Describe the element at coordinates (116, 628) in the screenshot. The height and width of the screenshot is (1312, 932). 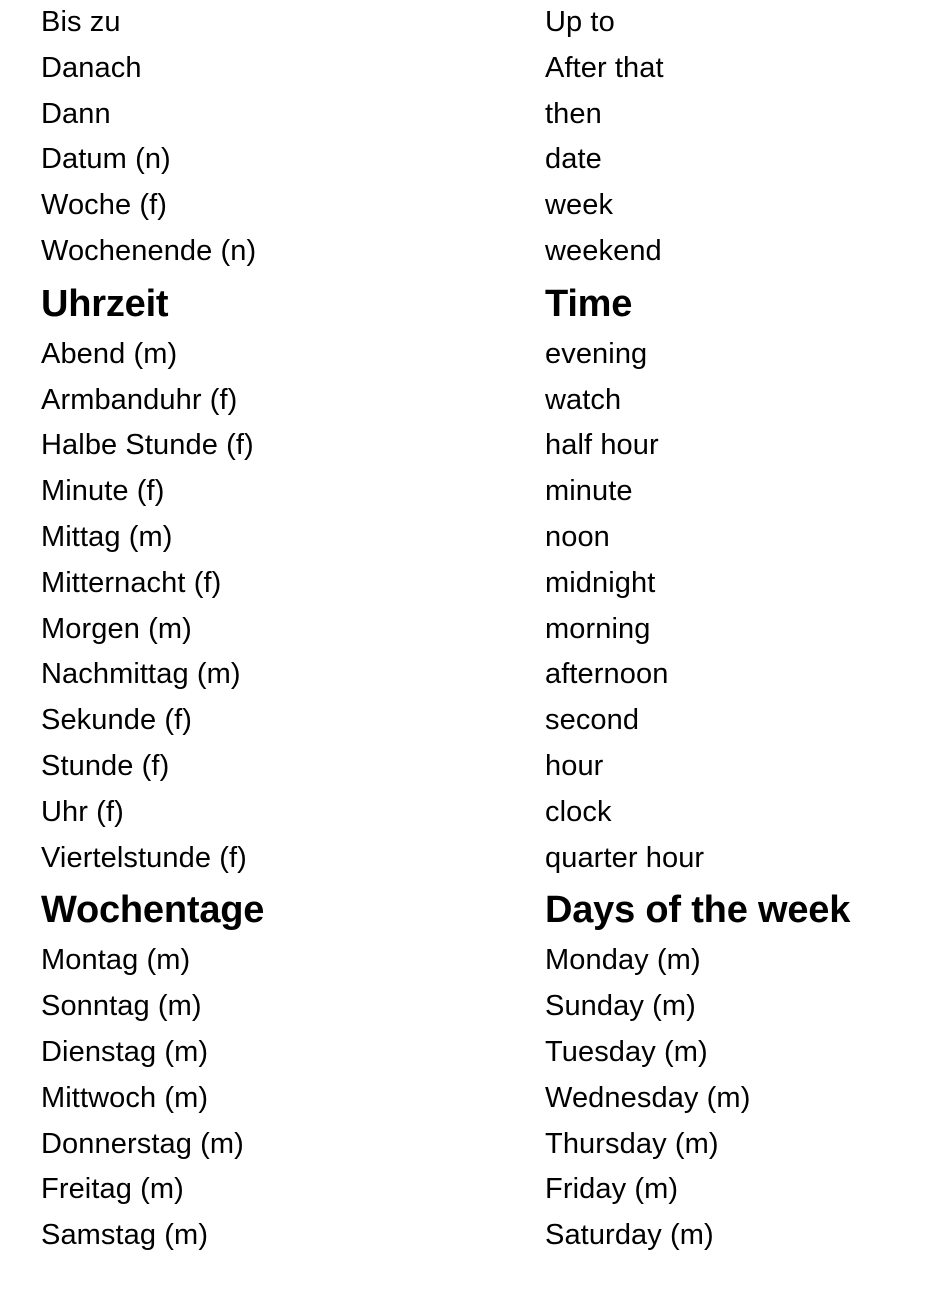
I see `glossary-term-source: Morgen (m)` at that location.